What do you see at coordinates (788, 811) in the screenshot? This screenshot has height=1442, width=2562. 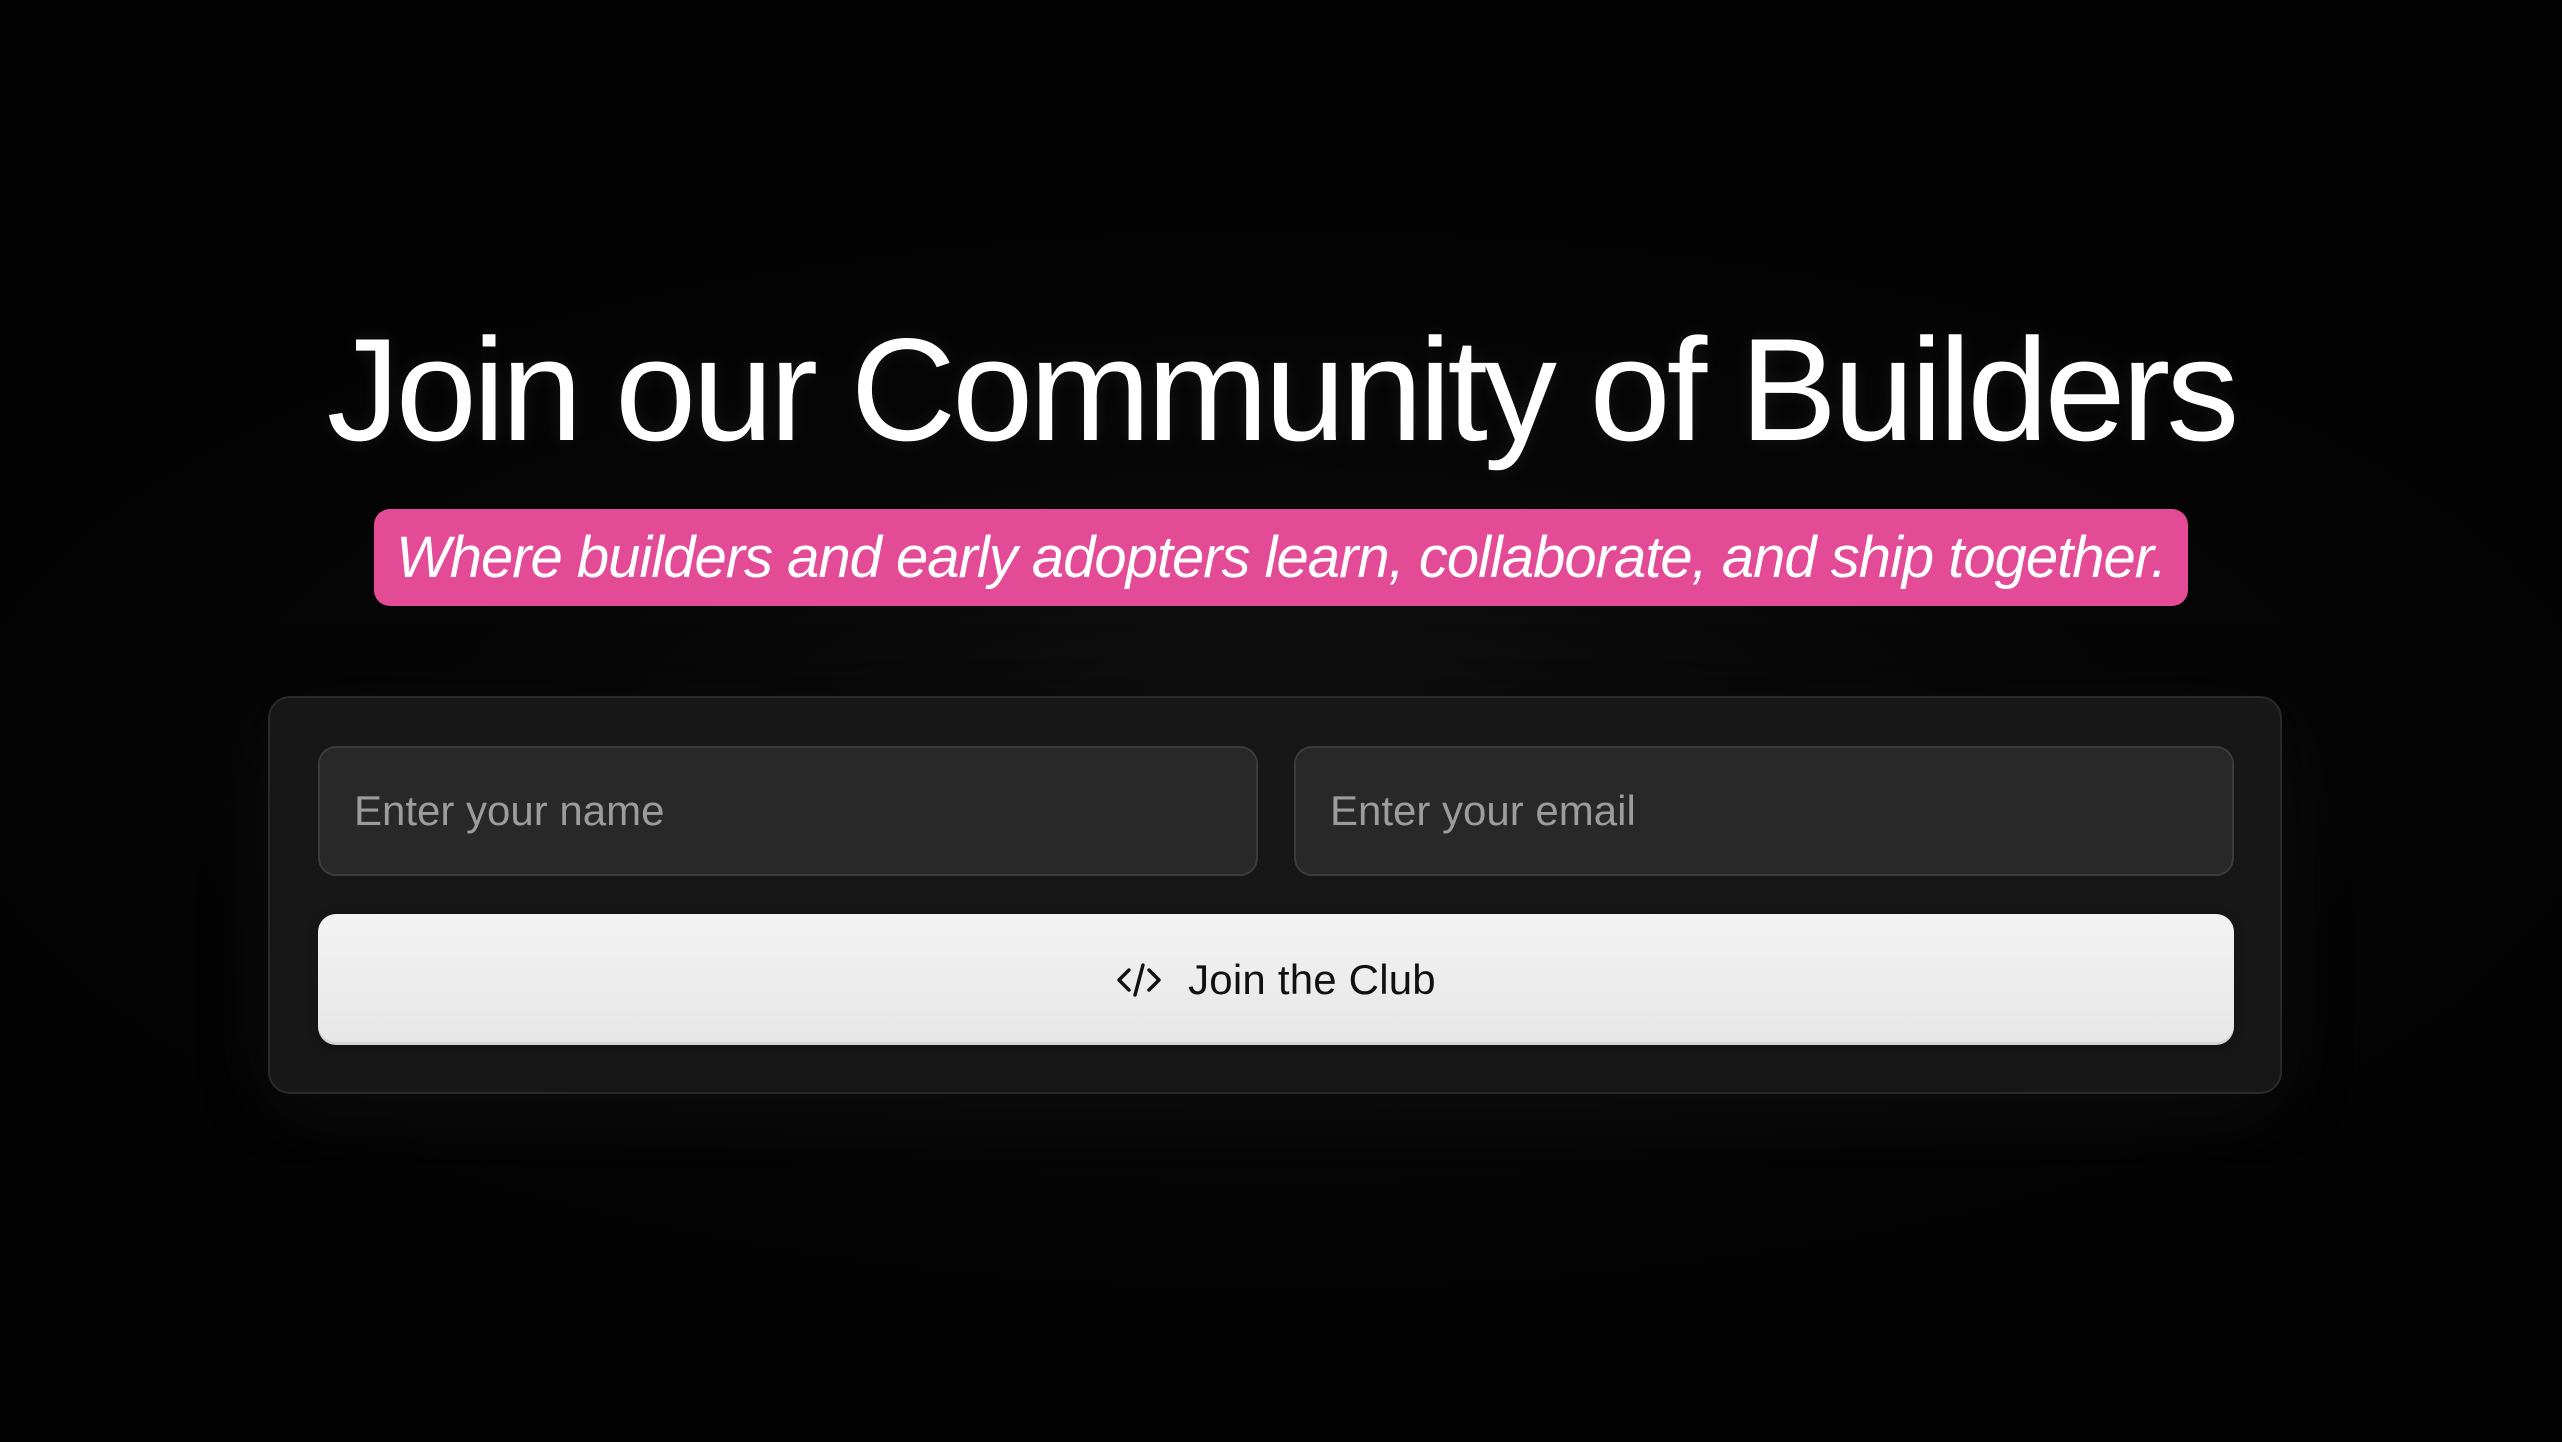 I see `name-input` at bounding box center [788, 811].